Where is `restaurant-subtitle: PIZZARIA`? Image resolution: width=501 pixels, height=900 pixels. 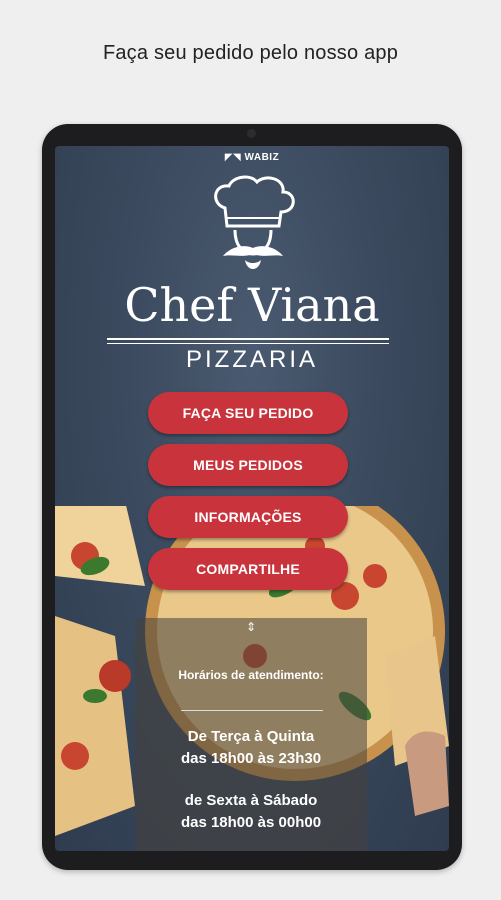 restaurant-subtitle: PIZZARIA is located at coordinates (251, 359).